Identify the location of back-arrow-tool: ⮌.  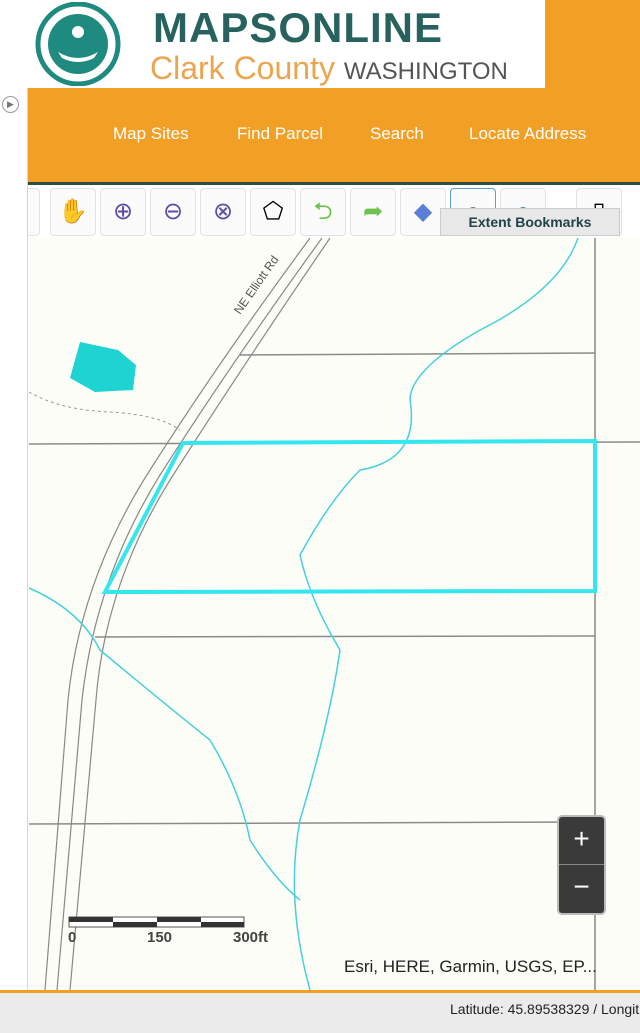
(323, 212).